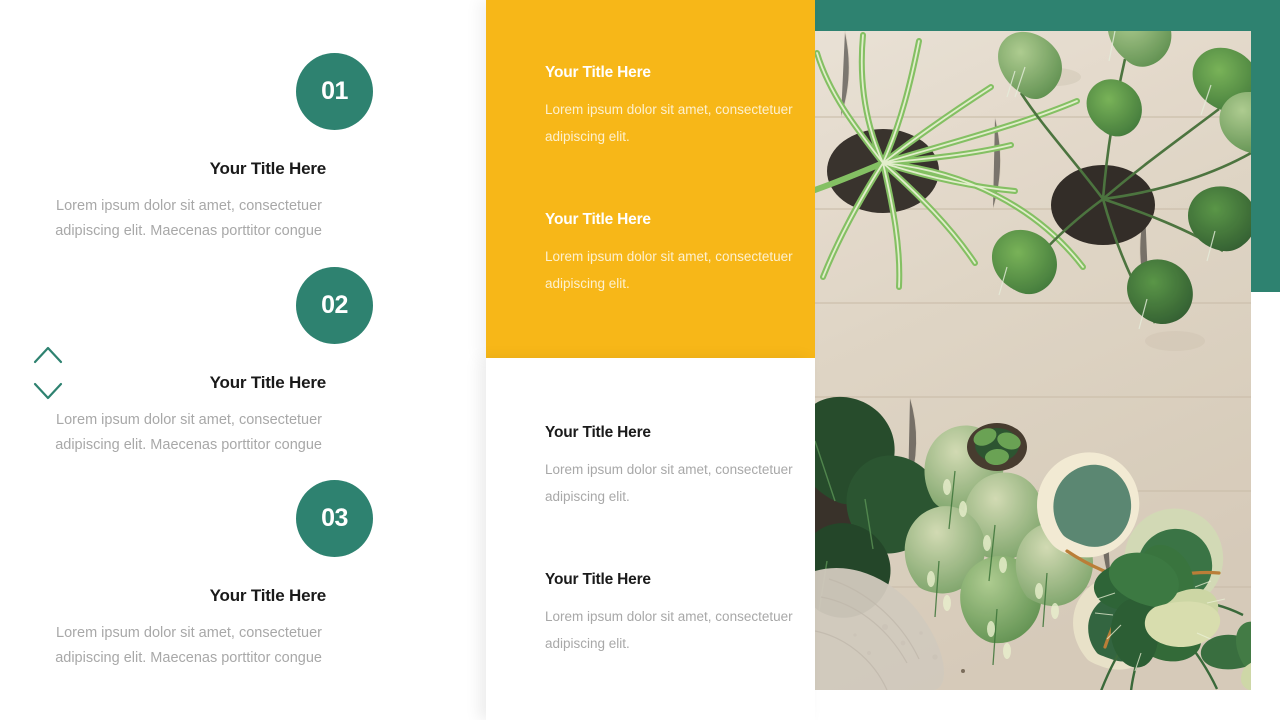  I want to click on step-number: 01, so click(334, 91).